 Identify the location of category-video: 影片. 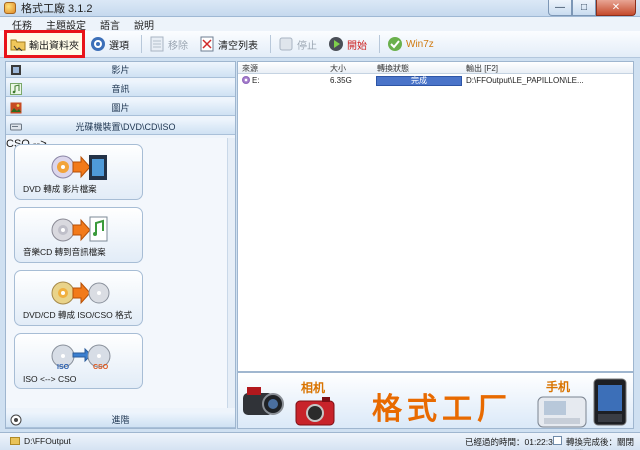
(120, 70).